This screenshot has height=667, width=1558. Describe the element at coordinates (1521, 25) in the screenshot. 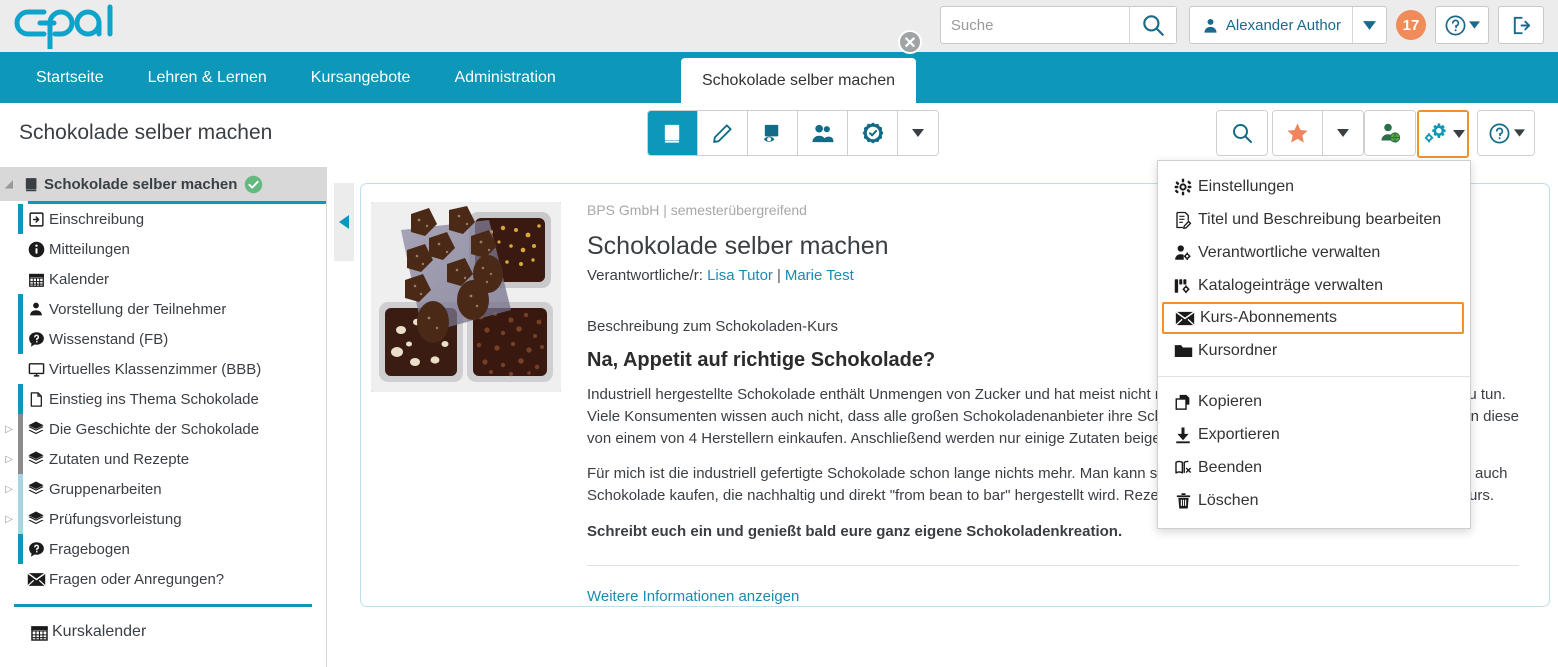

I see `logout-button` at that location.